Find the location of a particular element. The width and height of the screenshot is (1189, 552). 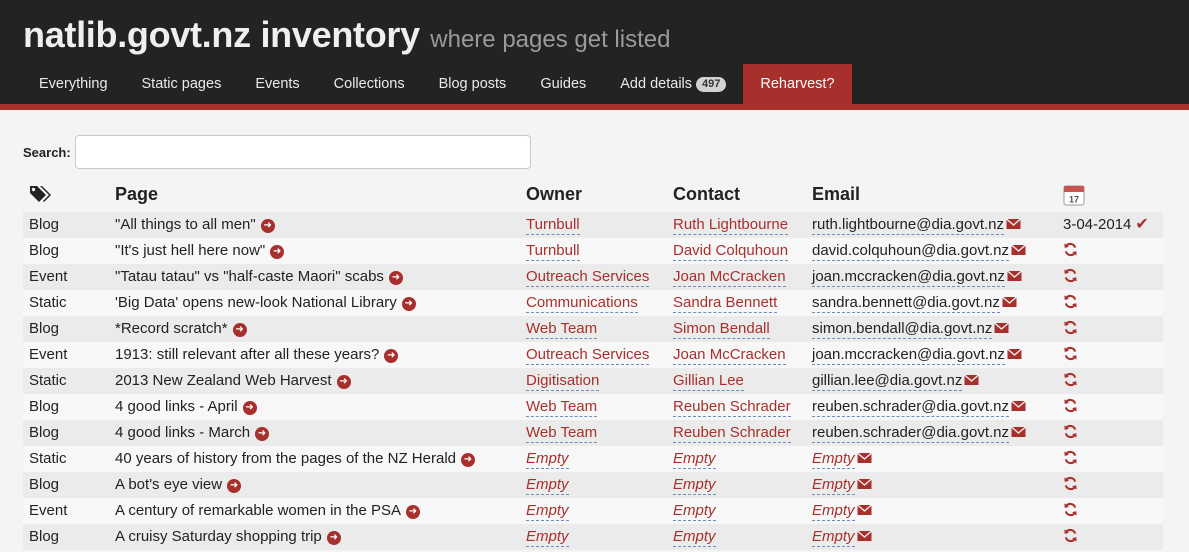

nav-tab-blog-posts: Blog posts is located at coordinates (473, 84).